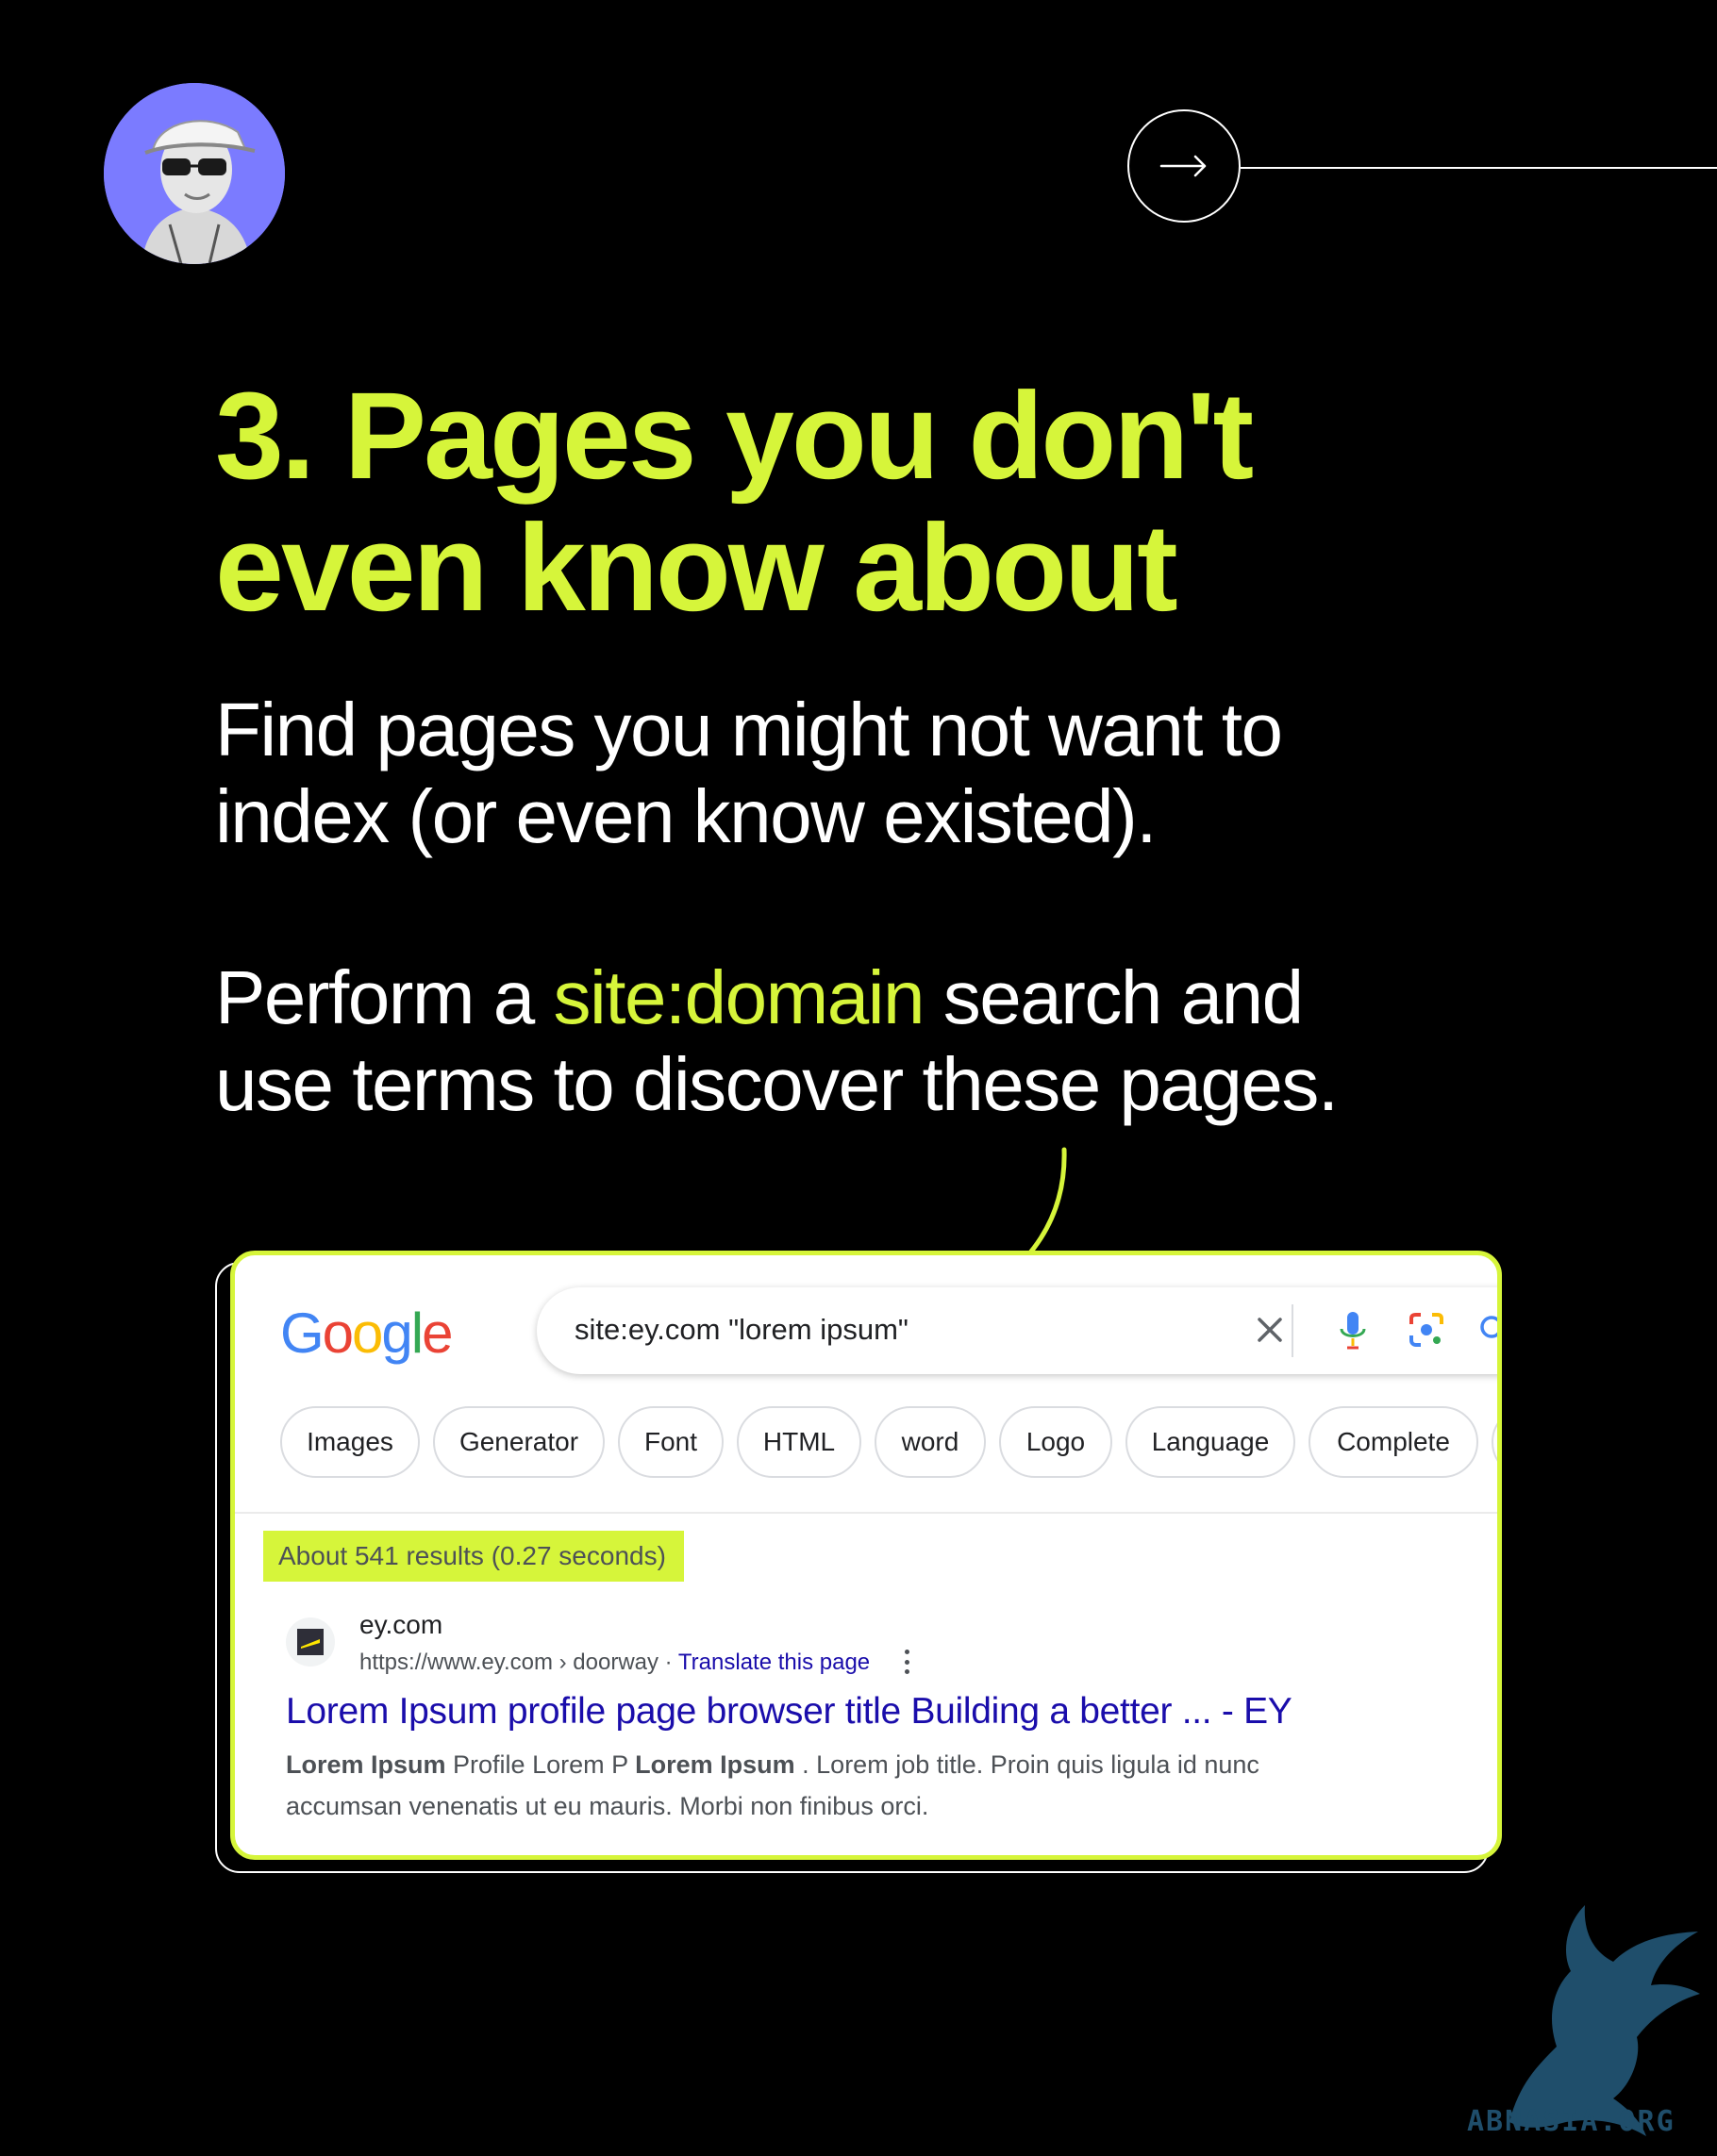 Image resolution: width=1717 pixels, height=2156 pixels. I want to click on person-avatar-icon, so click(194, 173).